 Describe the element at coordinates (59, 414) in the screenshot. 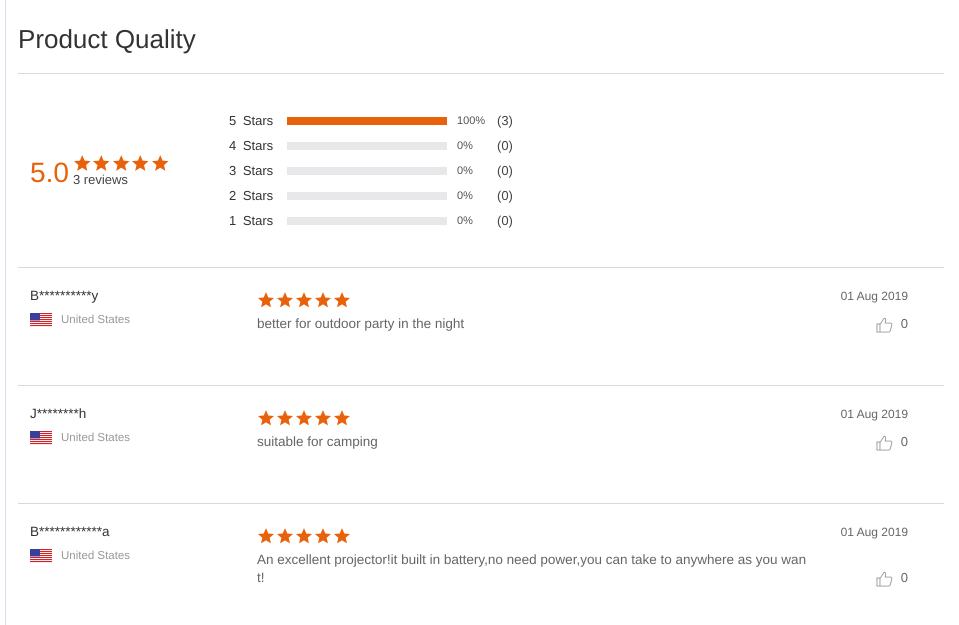

I see `reviewer-name: J********h` at that location.